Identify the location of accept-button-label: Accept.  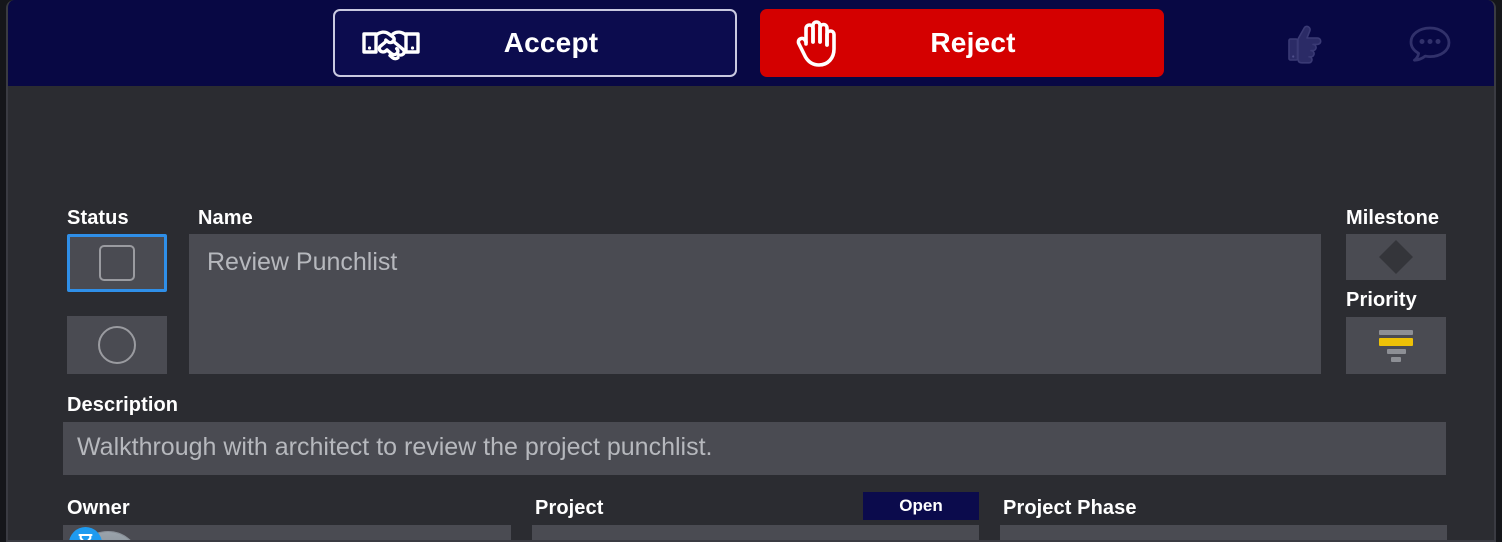
(551, 42).